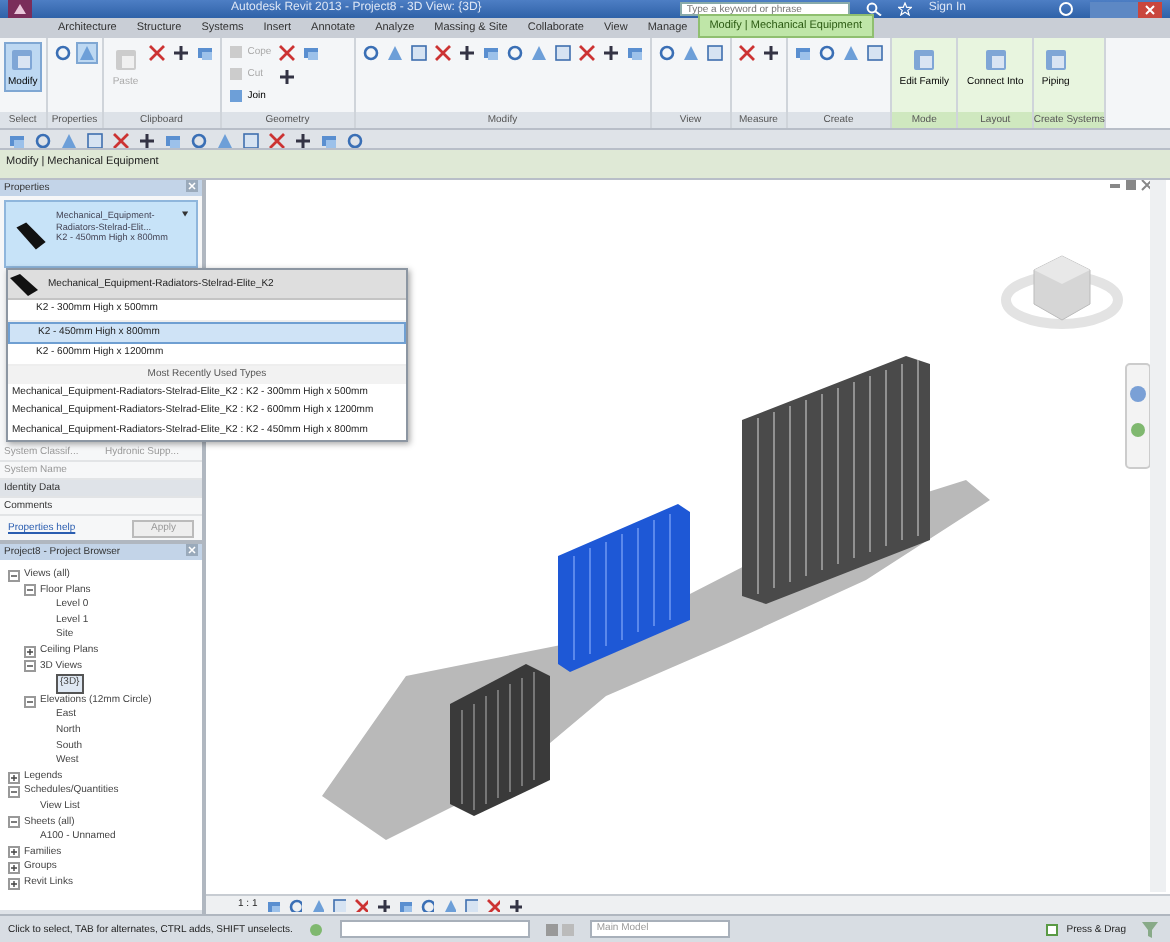  I want to click on radiator-icon, so click(24, 284).